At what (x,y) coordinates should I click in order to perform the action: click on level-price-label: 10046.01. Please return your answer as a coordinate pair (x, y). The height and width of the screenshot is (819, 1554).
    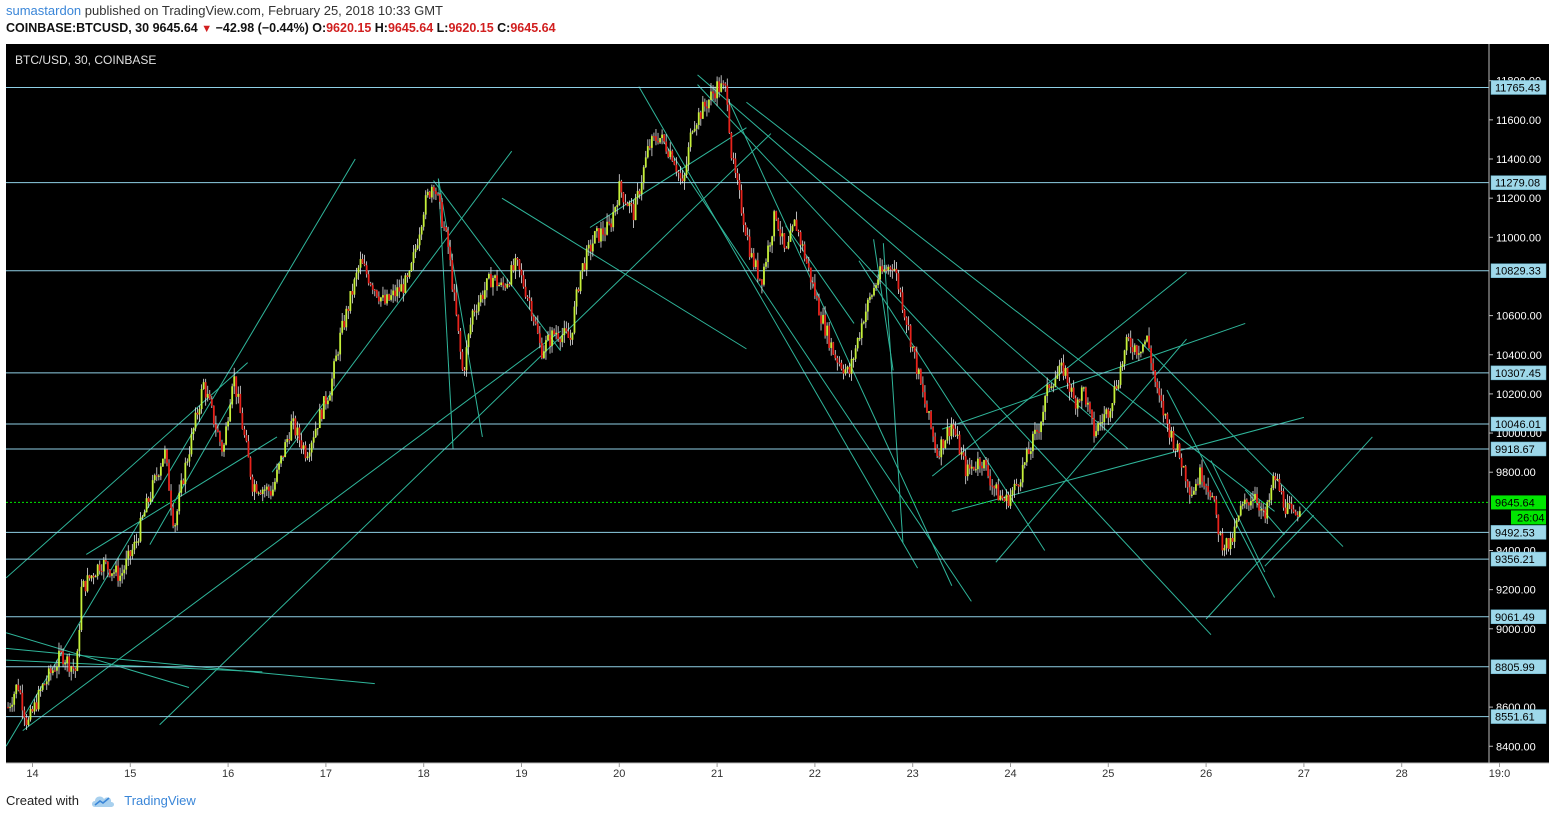
    Looking at the image, I should click on (1518, 425).